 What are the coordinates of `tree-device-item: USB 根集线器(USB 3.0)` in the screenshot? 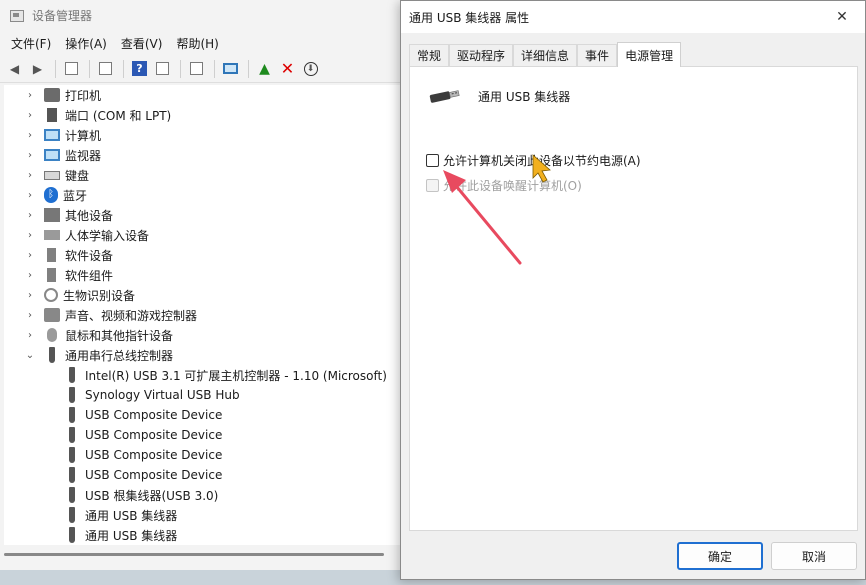 It's located at (141, 495).